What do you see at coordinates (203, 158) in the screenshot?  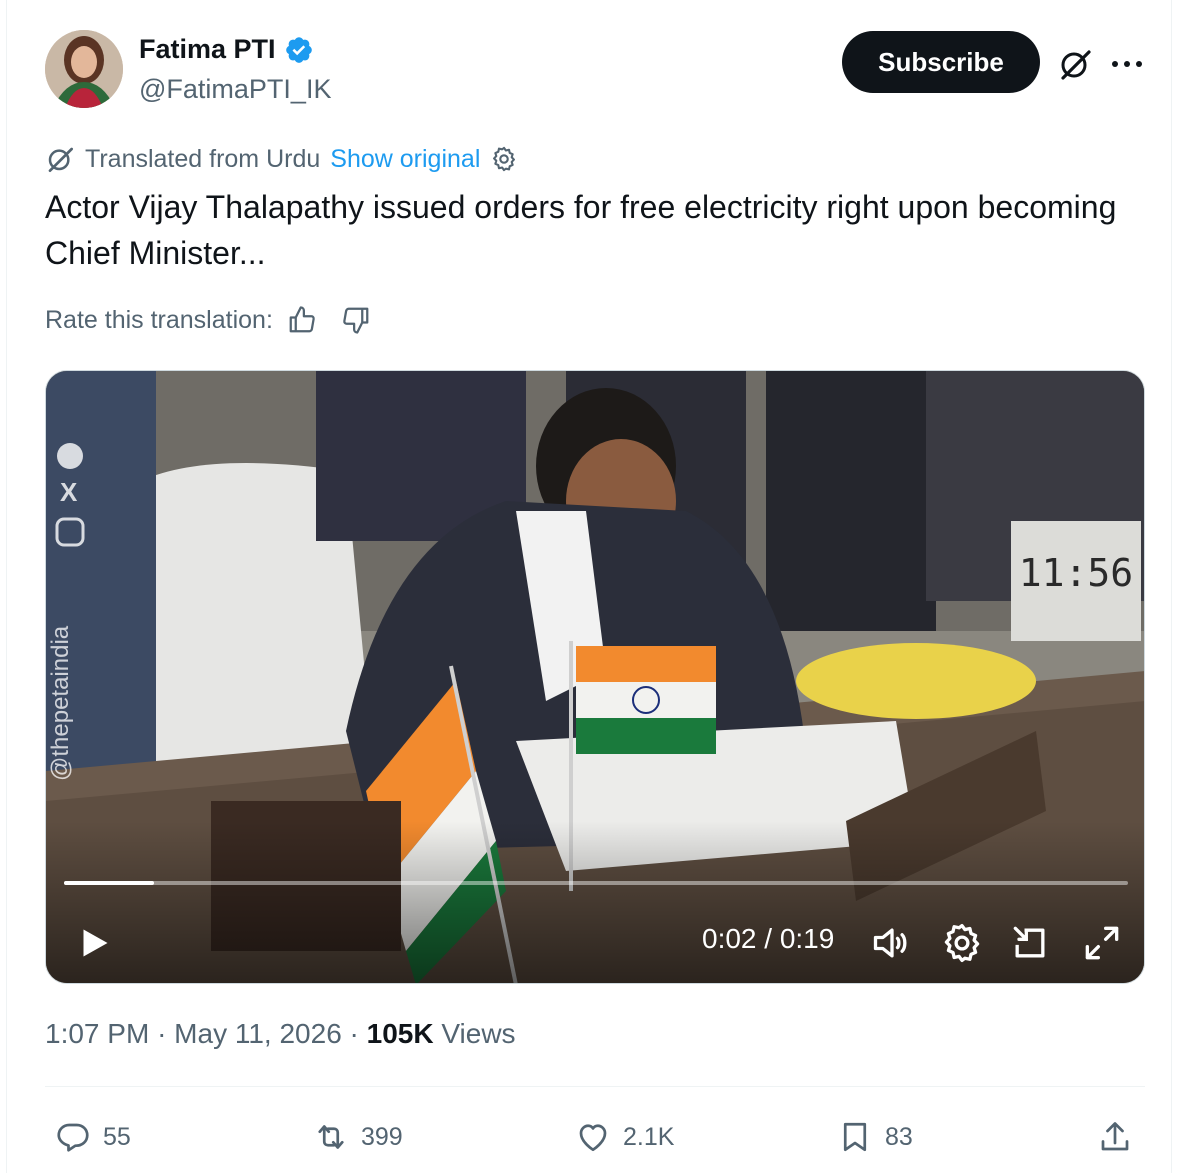 I see `translated-label: Translated from Urdu` at bounding box center [203, 158].